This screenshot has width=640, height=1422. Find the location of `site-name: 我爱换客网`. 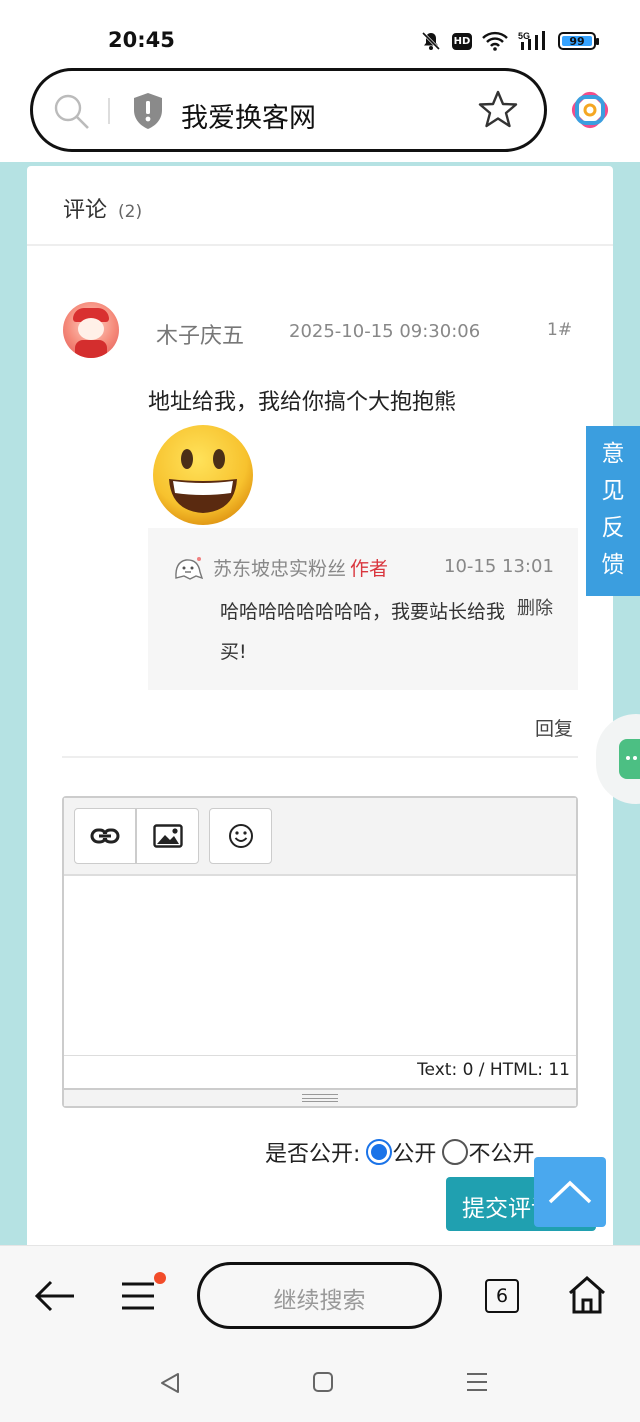

site-name: 我爱换客网 is located at coordinates (248, 118).